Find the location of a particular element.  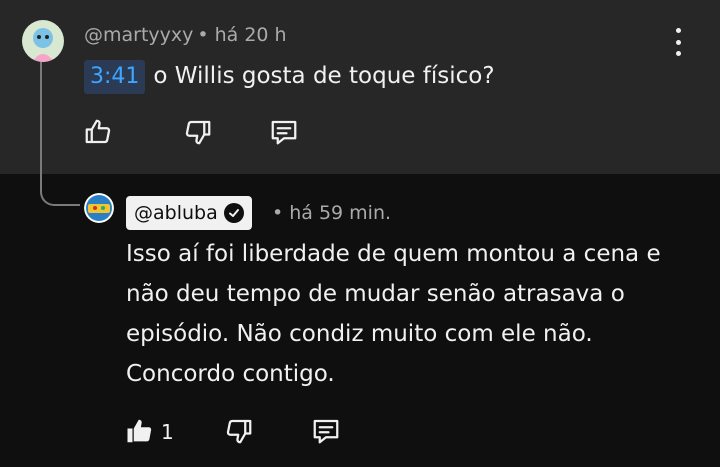

video-timestamp-link: 3:41 is located at coordinates (115, 77).